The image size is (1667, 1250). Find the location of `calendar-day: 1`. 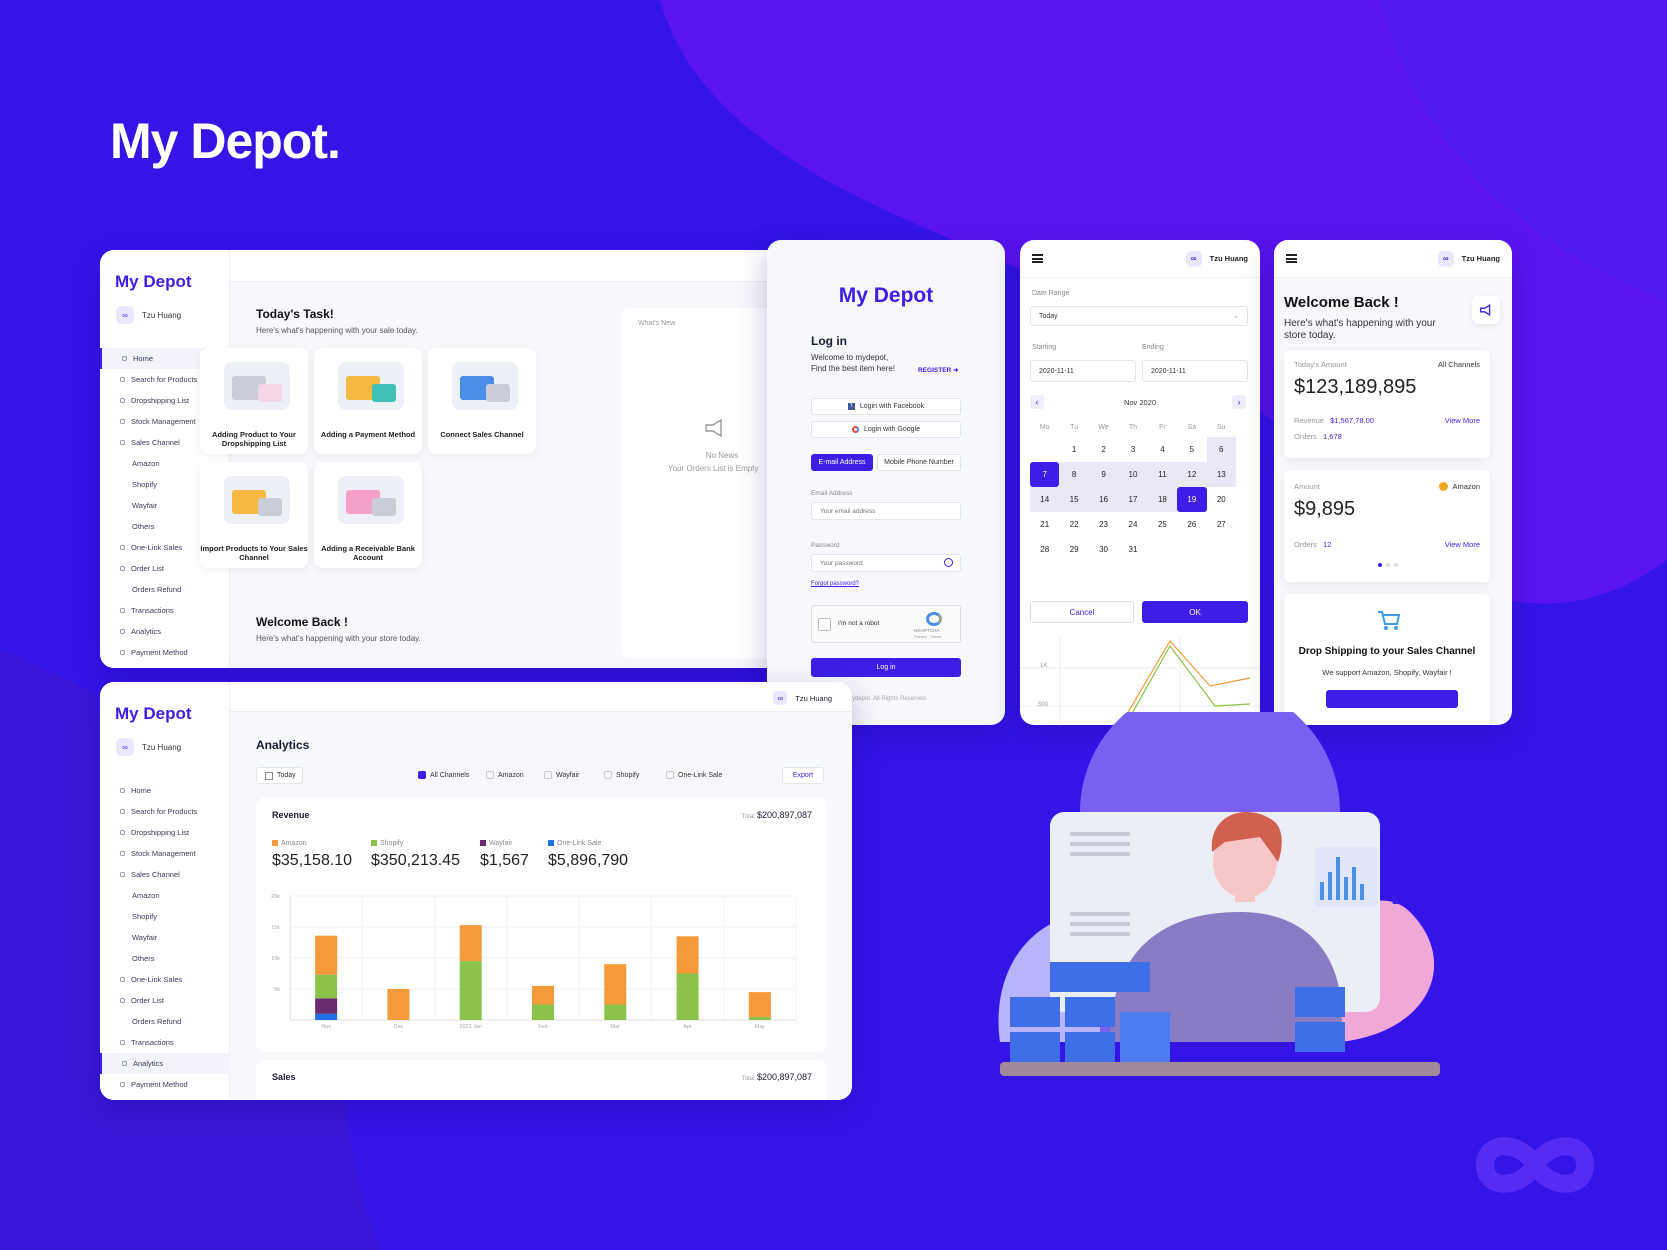

calendar-day: 1 is located at coordinates (1073, 449).